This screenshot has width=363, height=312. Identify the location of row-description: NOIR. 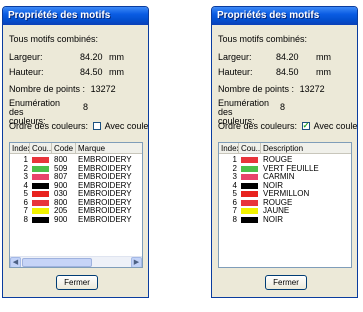
(273, 219).